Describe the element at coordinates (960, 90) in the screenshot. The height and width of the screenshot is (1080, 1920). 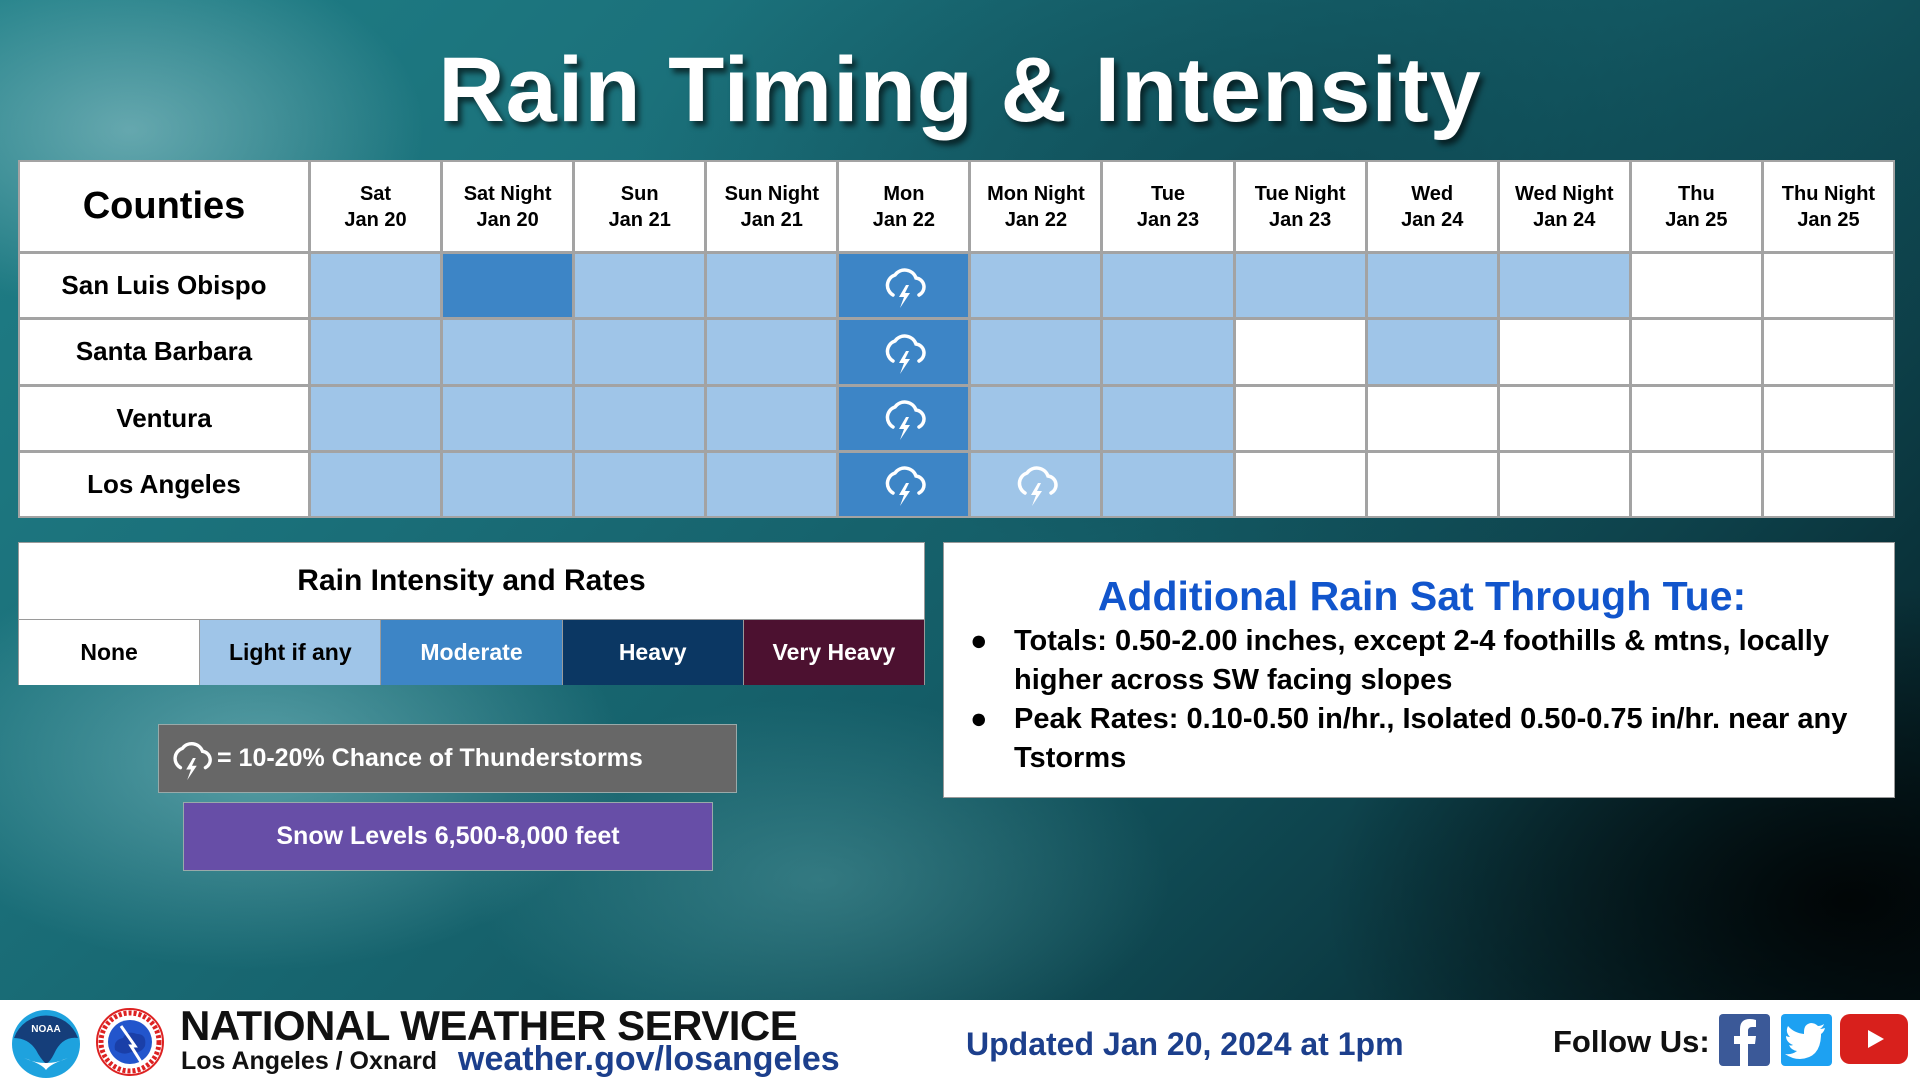
I see `page-title: Rain Timing & Intensity` at that location.